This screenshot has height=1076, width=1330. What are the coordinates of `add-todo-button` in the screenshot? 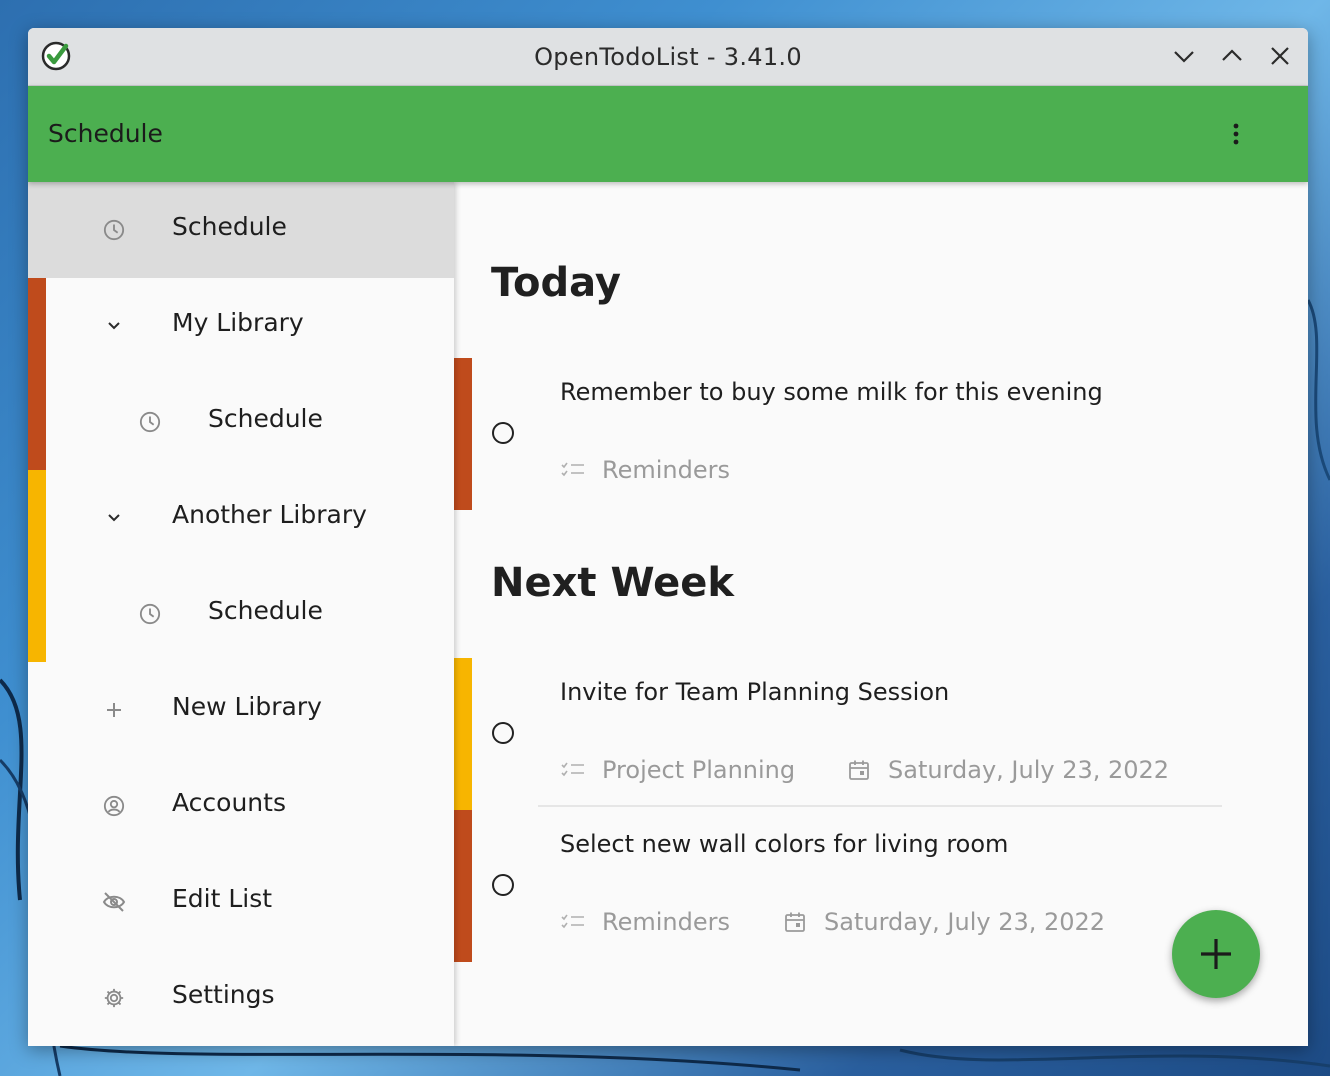 It's located at (1216, 954).